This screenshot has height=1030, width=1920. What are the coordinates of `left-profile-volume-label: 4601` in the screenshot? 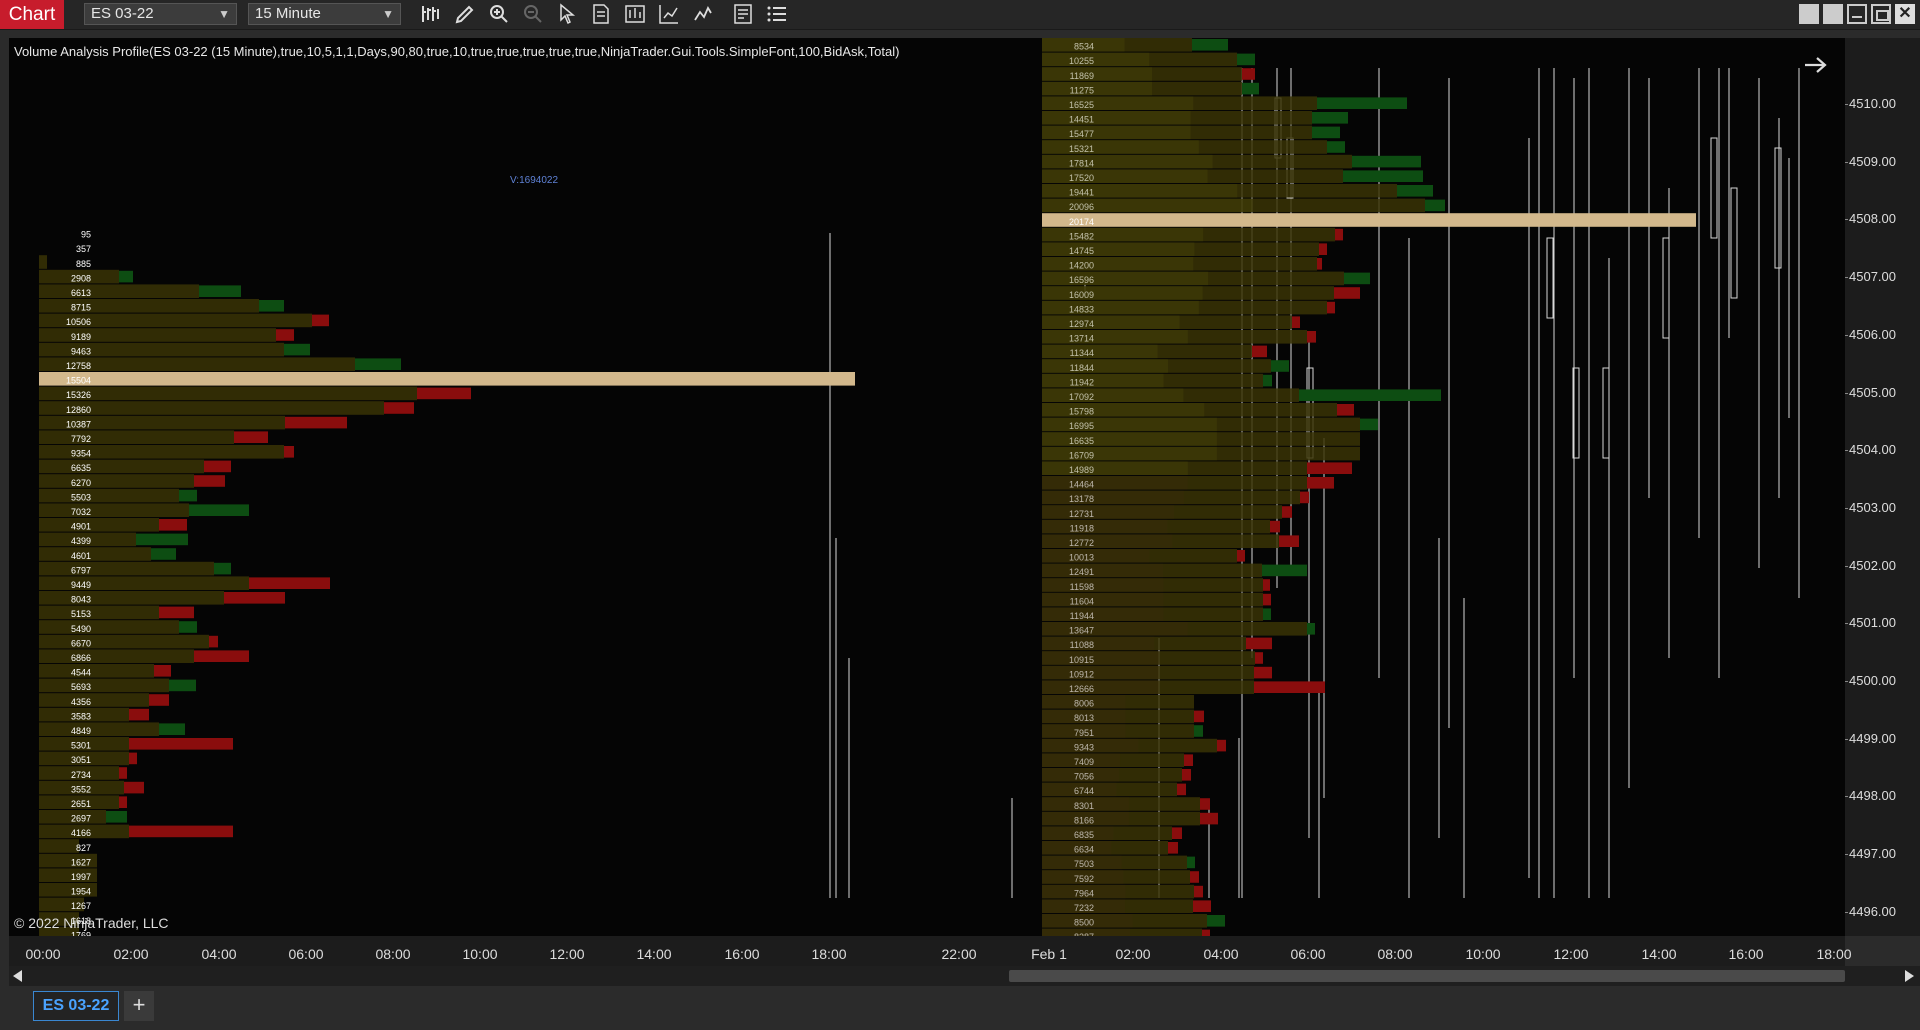 It's located at (81, 556).